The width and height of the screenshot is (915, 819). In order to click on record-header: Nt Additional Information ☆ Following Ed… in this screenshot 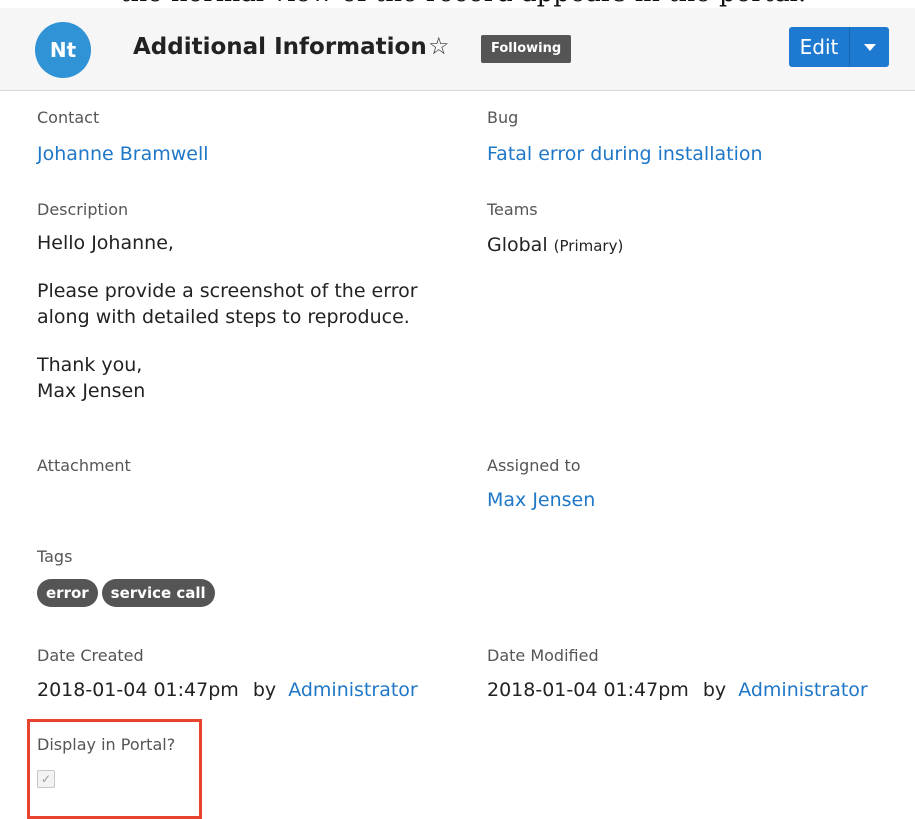, I will do `click(457, 49)`.